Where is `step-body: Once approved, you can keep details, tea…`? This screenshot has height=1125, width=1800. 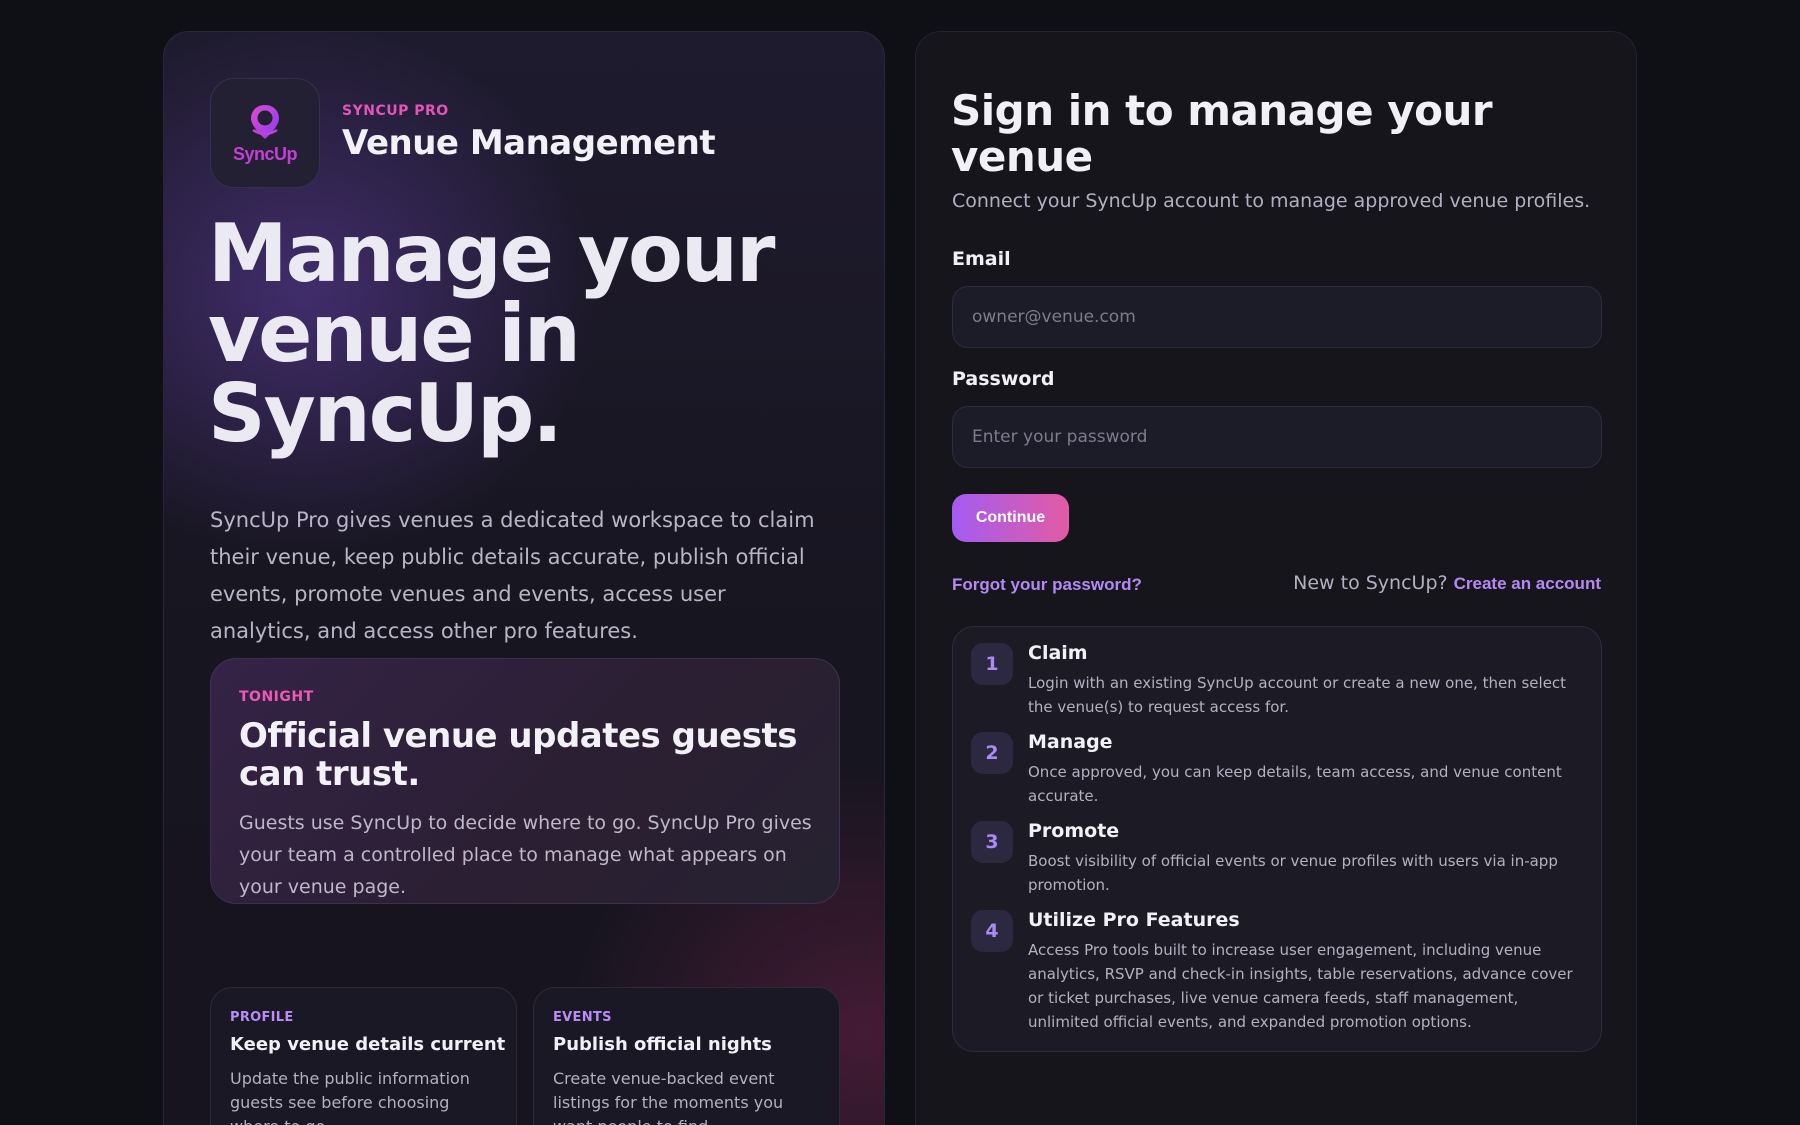
step-body: Once approved, you can keep details, tea… is located at coordinates (1295, 784).